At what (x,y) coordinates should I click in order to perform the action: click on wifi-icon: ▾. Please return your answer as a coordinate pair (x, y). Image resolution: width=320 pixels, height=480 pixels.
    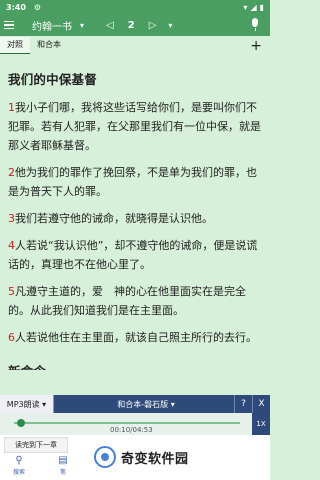
    Looking at the image, I should click on (245, 7).